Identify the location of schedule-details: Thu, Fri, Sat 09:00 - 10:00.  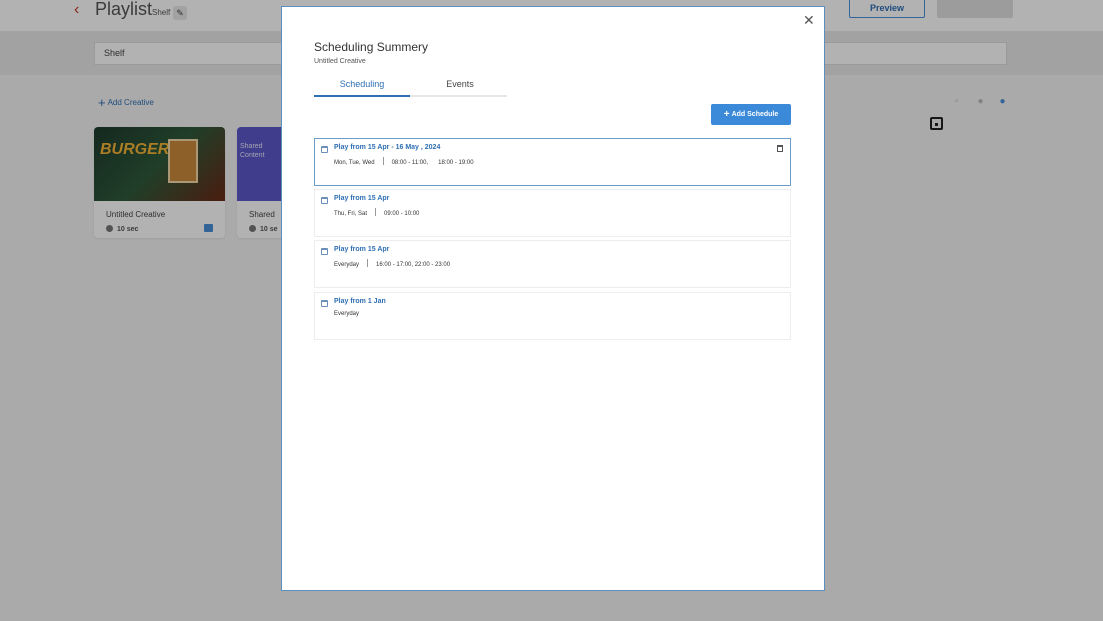
(376, 212).